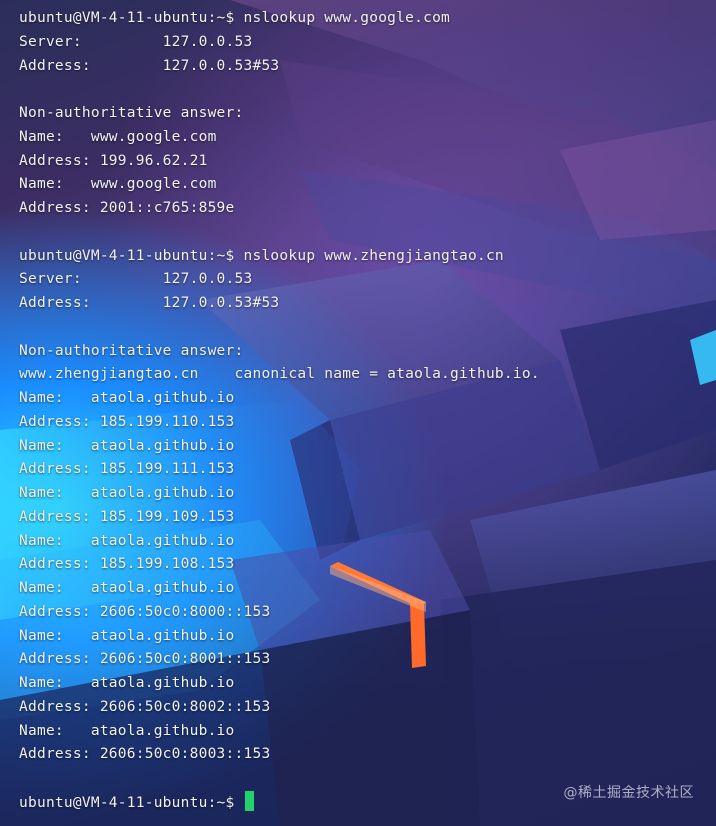 This screenshot has width=716, height=826. What do you see at coordinates (127, 516) in the screenshot?
I see `terminal-line: Address: 185.199.109.153` at bounding box center [127, 516].